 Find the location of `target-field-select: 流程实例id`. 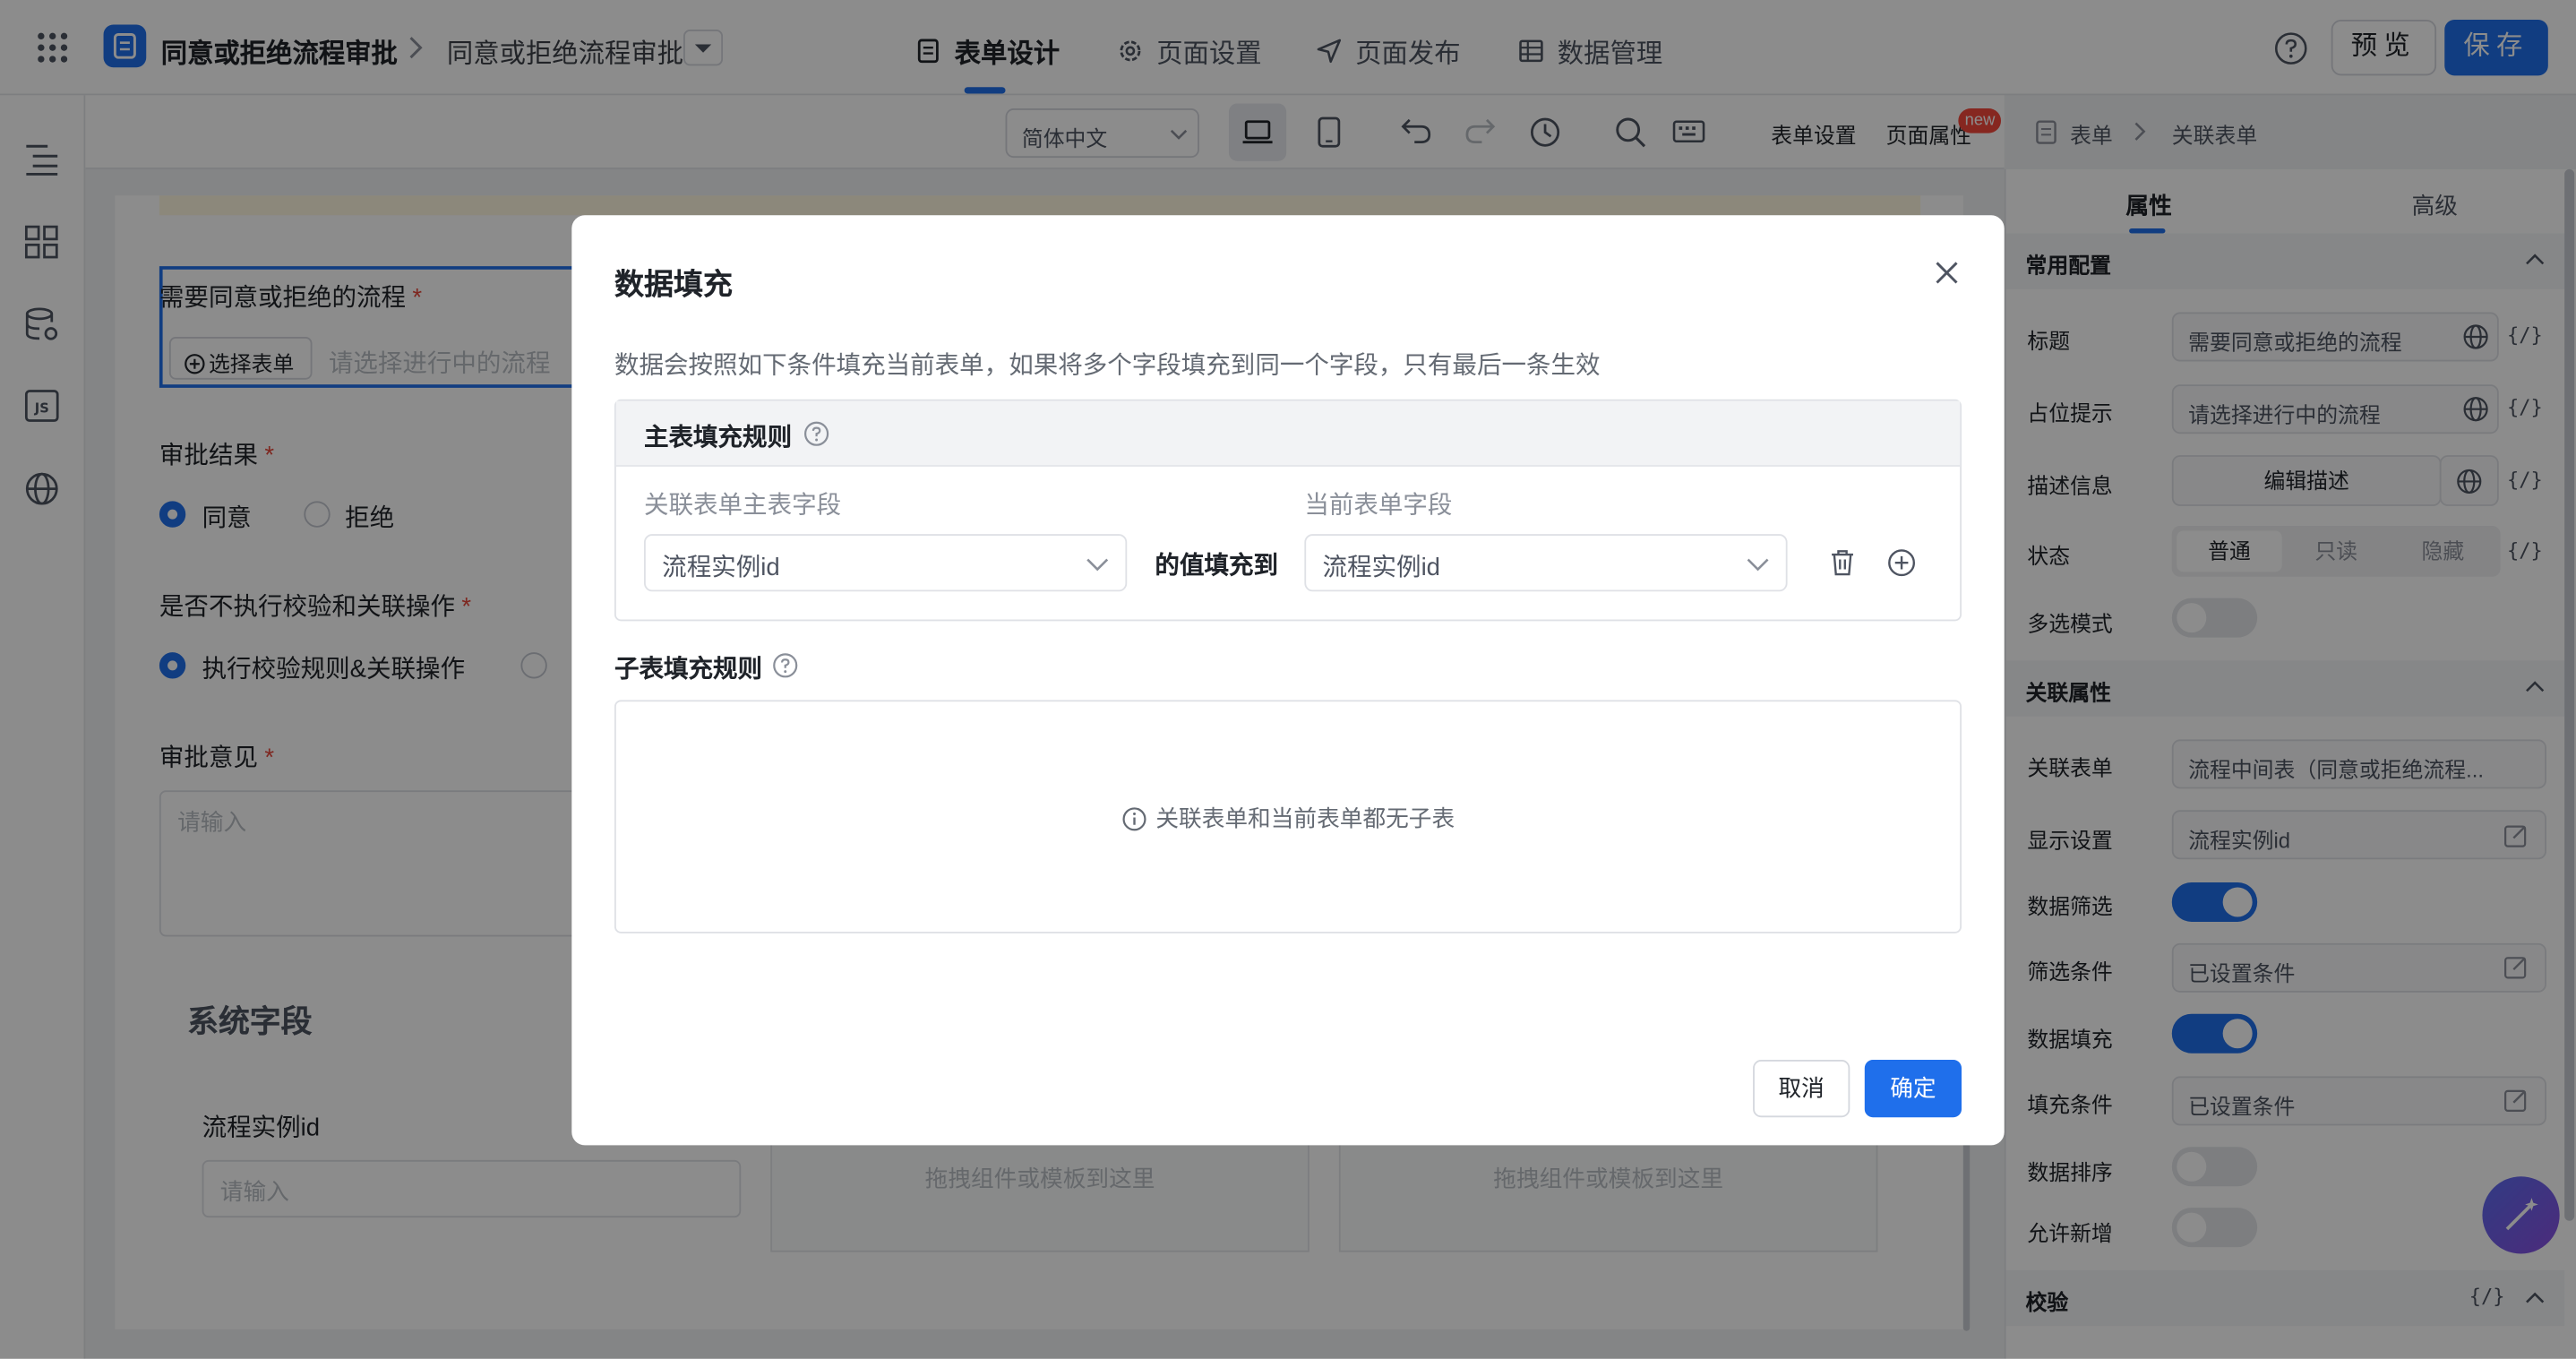

target-field-select: 流程实例id is located at coordinates (1546, 563).